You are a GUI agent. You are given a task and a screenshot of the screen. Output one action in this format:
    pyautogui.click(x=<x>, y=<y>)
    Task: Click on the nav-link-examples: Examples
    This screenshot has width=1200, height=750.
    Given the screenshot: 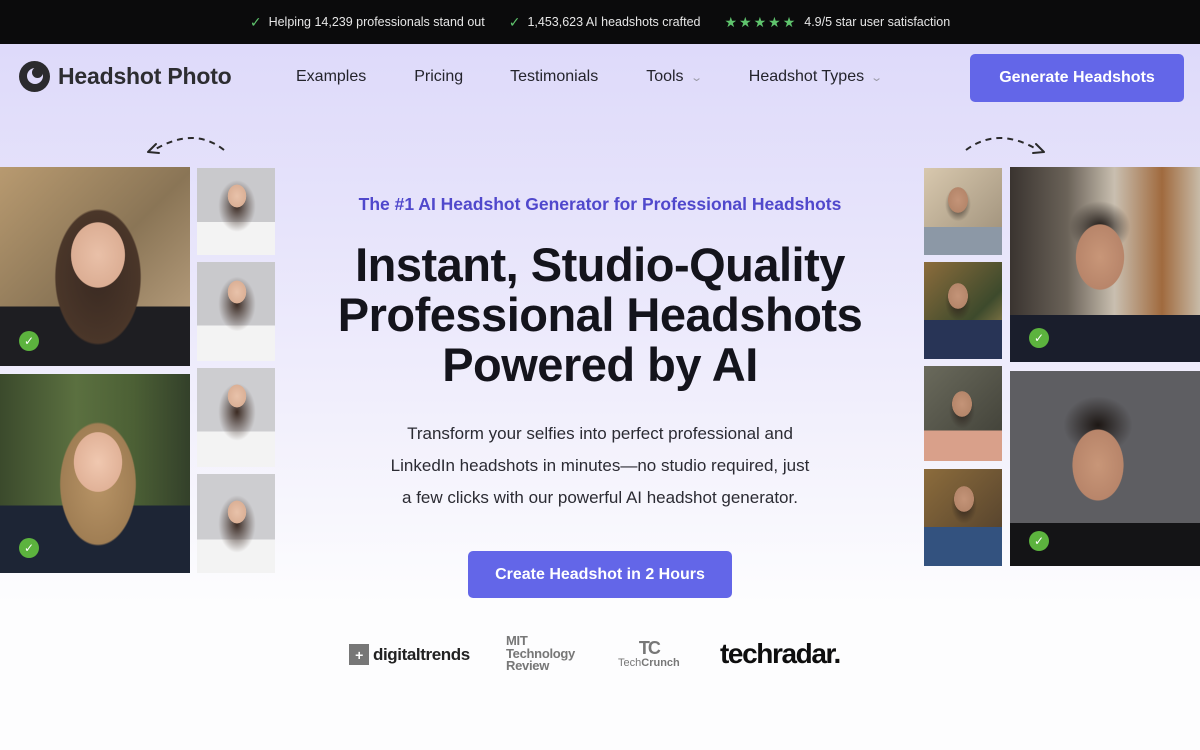 What is the action you would take?
    pyautogui.click(x=331, y=77)
    